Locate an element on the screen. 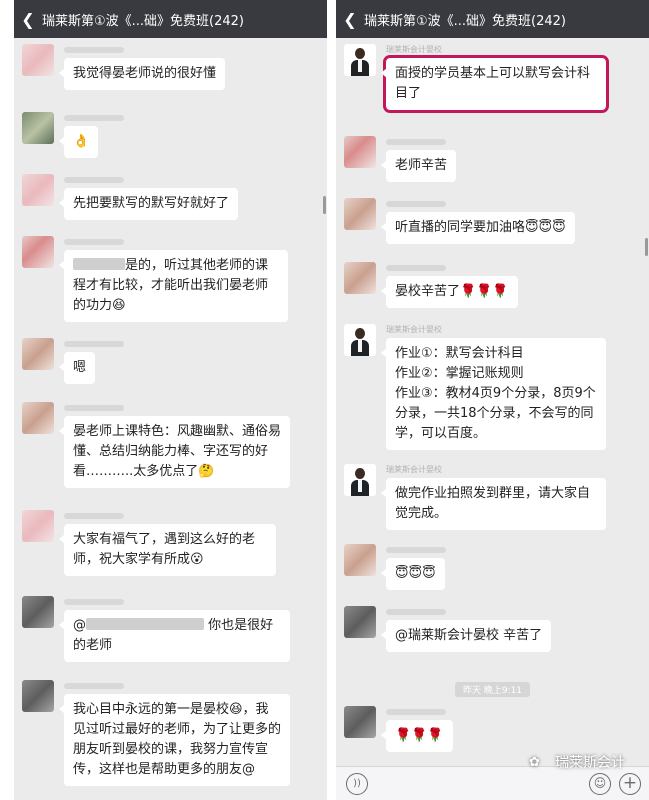 The height and width of the screenshot is (800, 649). watermark: ✿ 瑞莱斯会计 is located at coordinates (577, 763).